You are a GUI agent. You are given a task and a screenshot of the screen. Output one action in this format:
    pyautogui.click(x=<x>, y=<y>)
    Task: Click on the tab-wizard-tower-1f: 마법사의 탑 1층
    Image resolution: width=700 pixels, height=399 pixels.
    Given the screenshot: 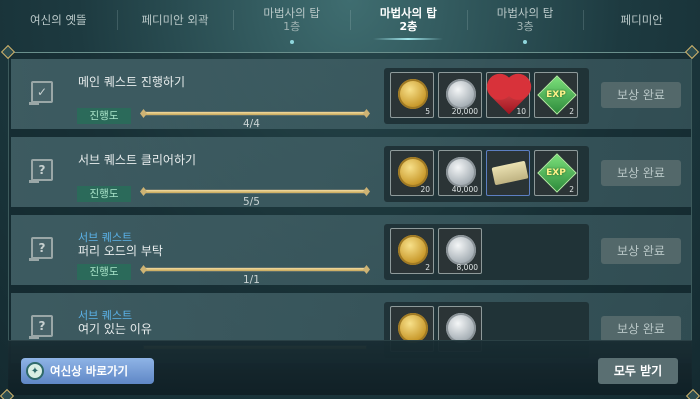 What is the action you would take?
    pyautogui.click(x=291, y=22)
    